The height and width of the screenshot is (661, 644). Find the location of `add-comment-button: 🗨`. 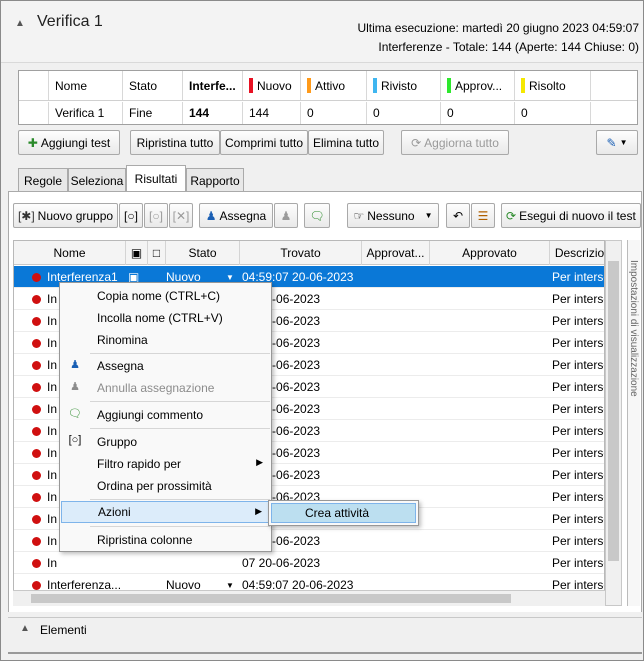

add-comment-button: 🗨 is located at coordinates (317, 215).